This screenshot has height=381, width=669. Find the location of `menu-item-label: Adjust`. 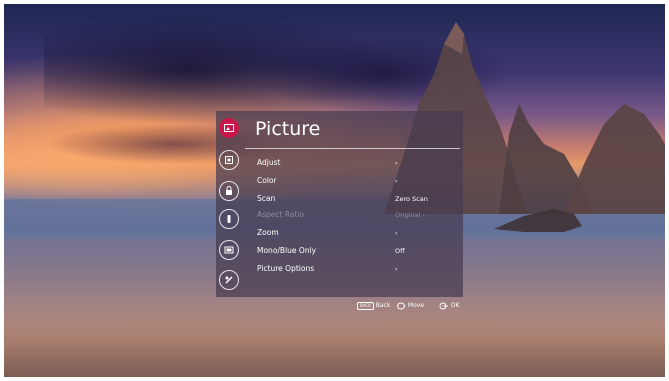

menu-item-label: Adjust is located at coordinates (269, 162).